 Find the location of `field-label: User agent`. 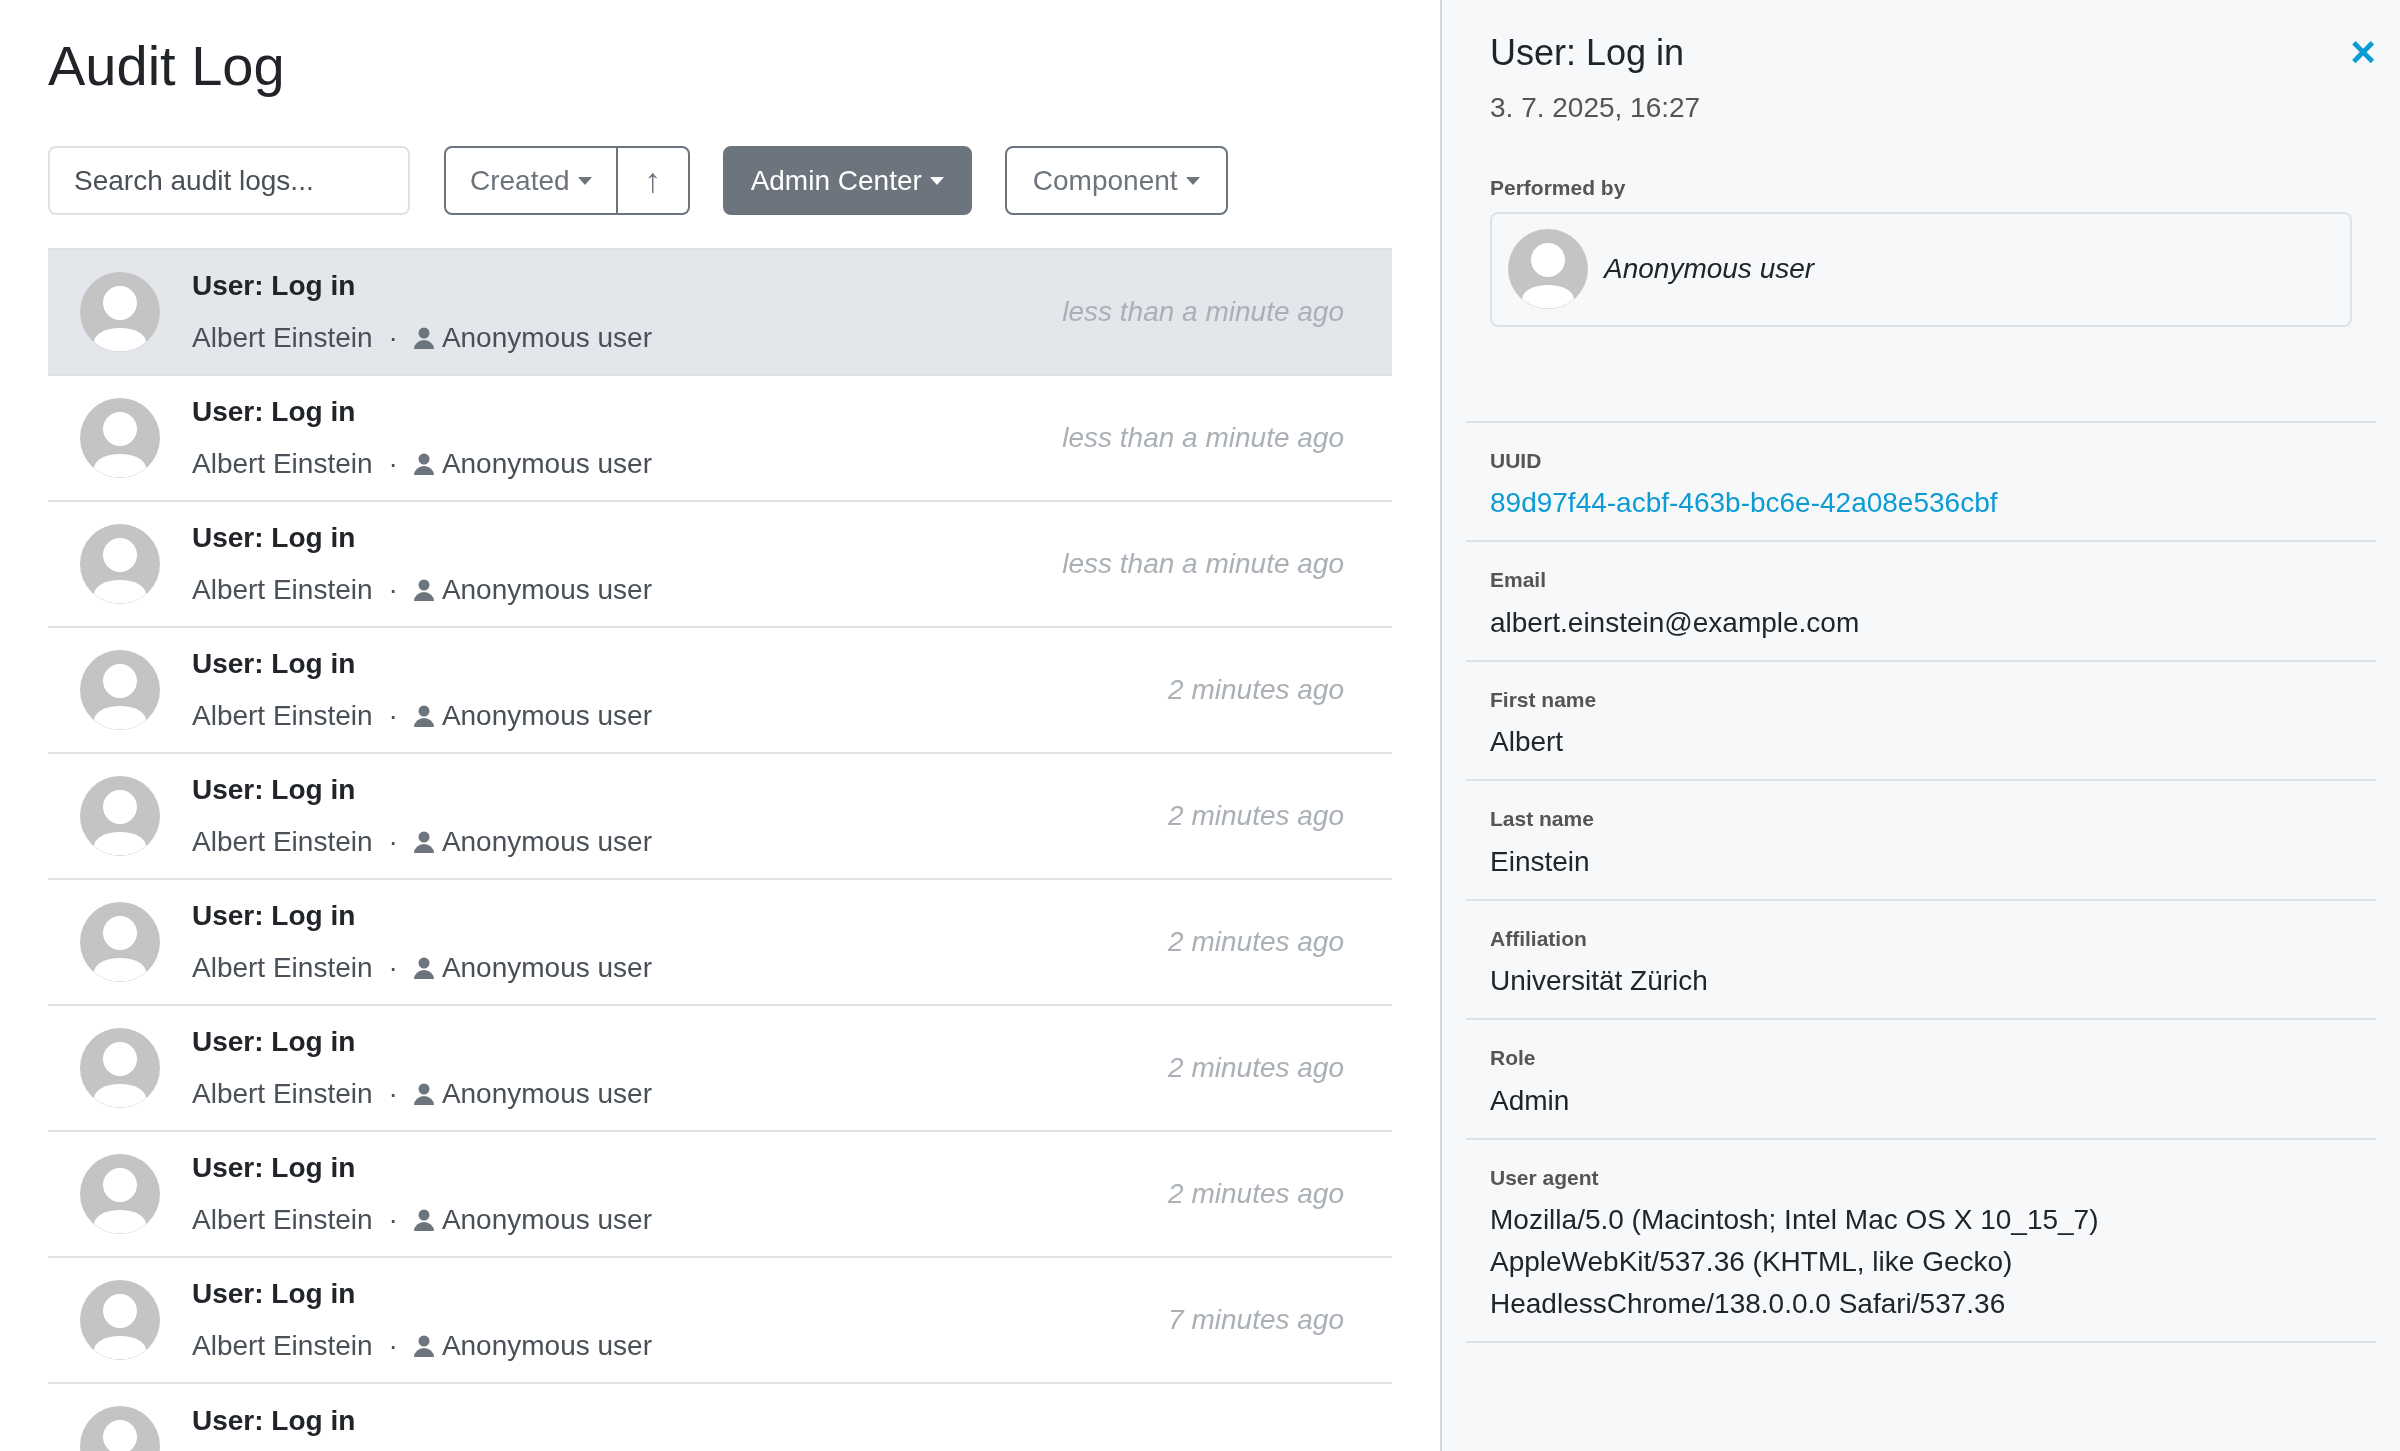

field-label: User agent is located at coordinates (1544, 1177).